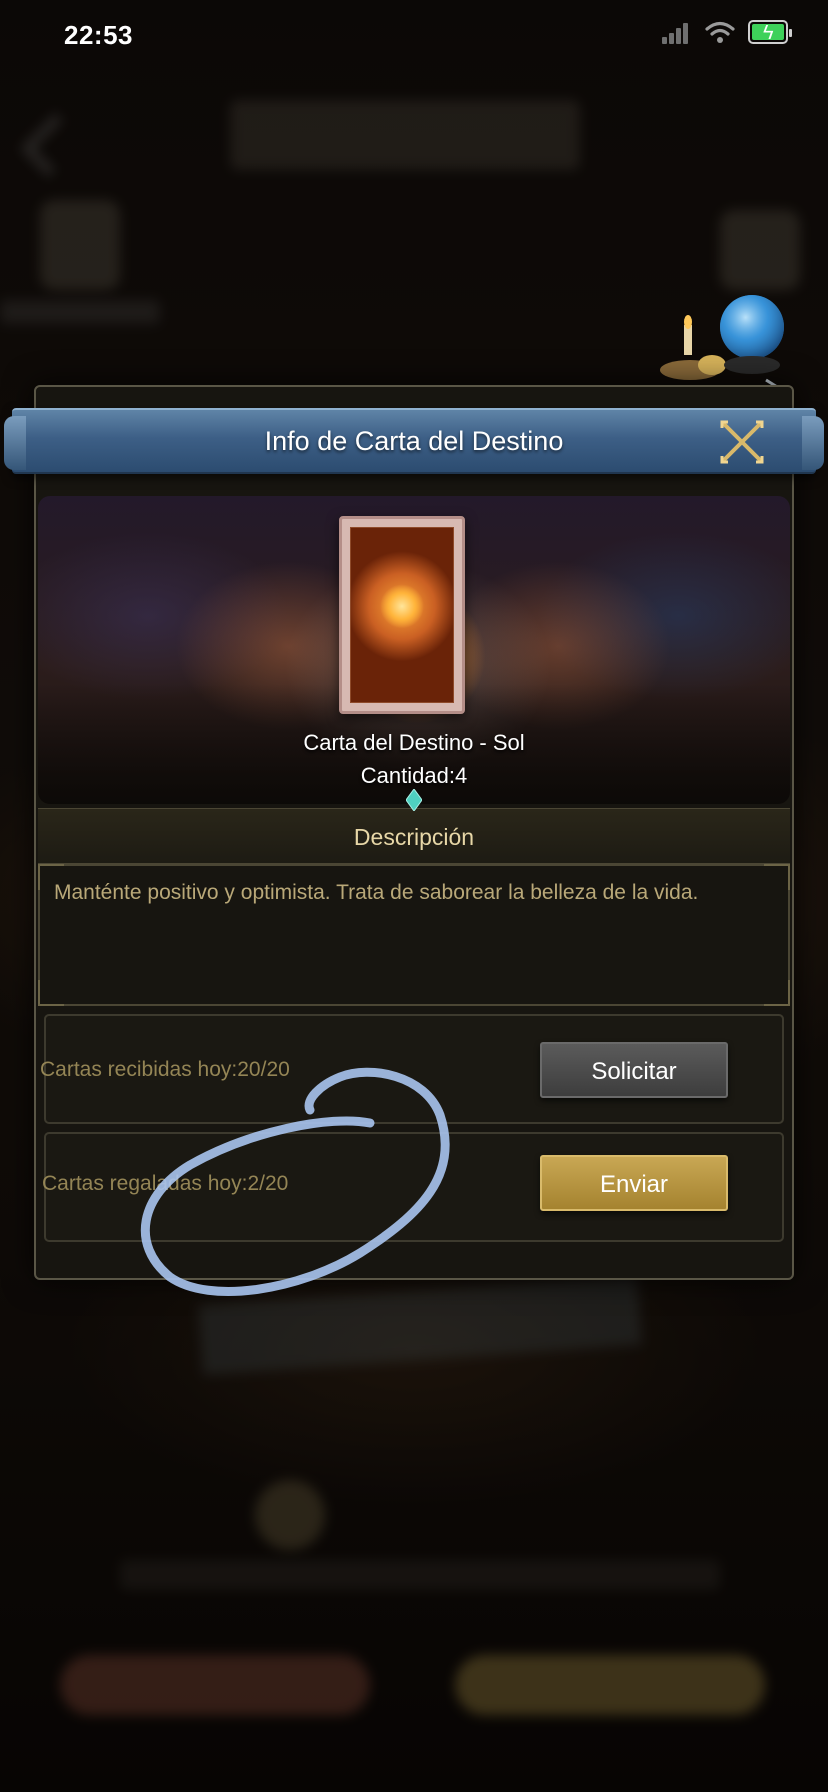  I want to click on received-label: Cartas recibidas hoy:20/20, so click(165, 1069).